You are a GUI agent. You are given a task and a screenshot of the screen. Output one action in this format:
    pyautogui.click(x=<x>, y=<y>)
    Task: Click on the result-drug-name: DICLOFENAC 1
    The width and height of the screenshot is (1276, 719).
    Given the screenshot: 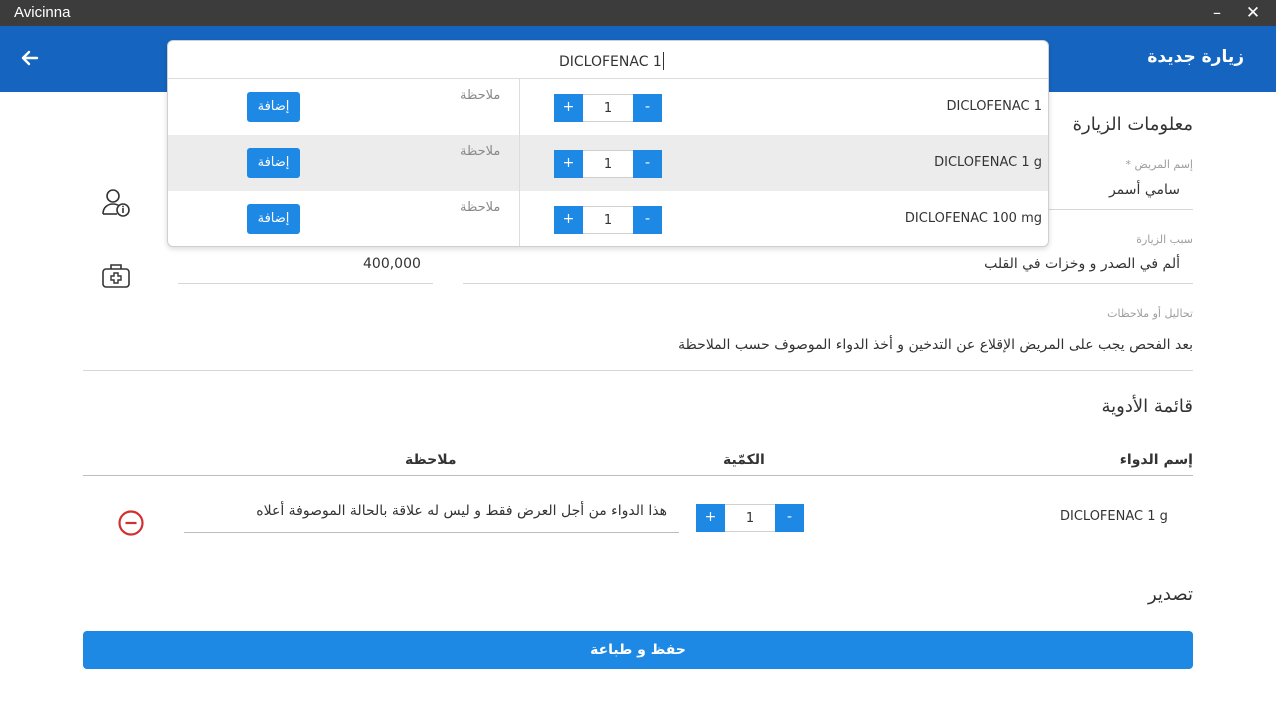 What is the action you would take?
    pyautogui.click(x=994, y=106)
    